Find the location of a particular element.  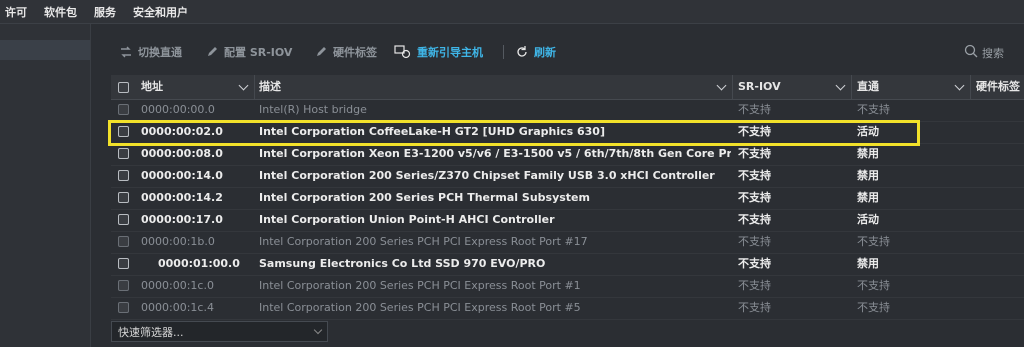

toolbar: 切换直通 配置 SR-IOV 硬件标签 重新引导主机 刷新 搜索 is located at coordinates (557, 52).